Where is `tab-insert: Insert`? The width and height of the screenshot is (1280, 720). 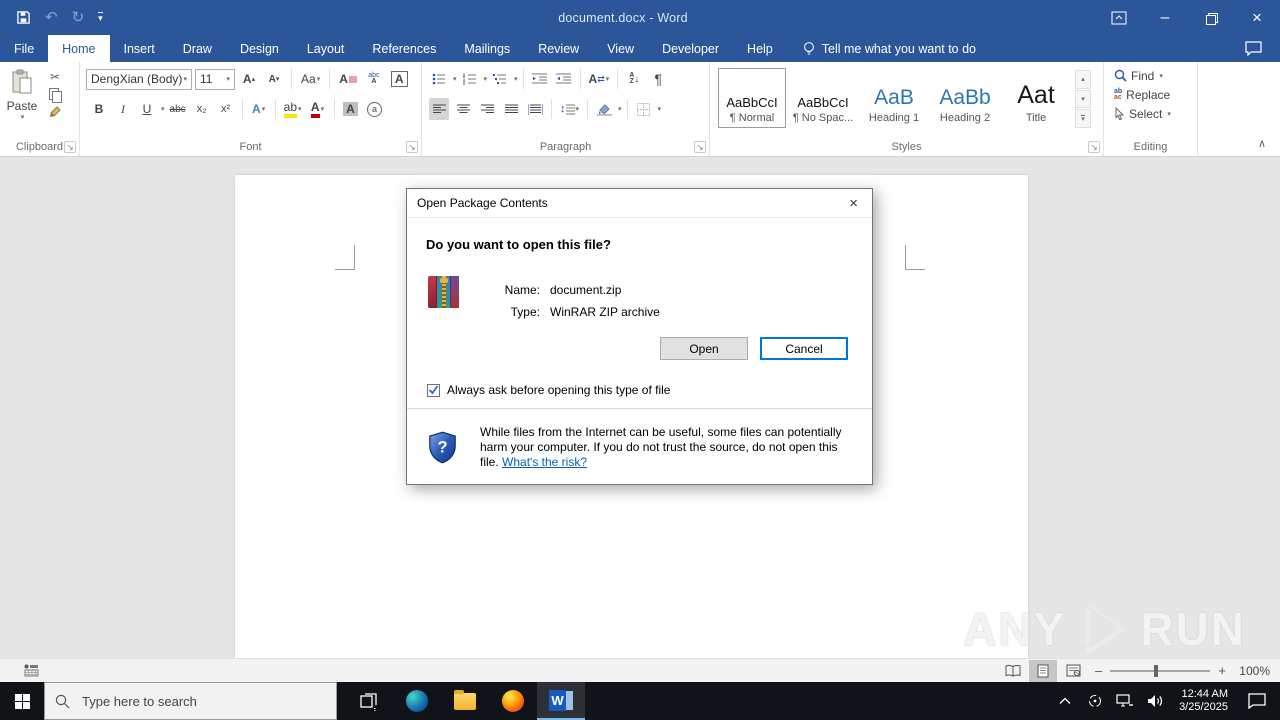
tab-insert: Insert is located at coordinates (139, 48).